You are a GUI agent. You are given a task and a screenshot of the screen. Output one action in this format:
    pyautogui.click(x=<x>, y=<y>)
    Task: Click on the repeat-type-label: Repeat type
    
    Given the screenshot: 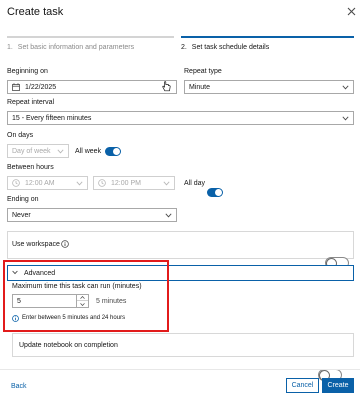 What is the action you would take?
    pyautogui.click(x=203, y=71)
    